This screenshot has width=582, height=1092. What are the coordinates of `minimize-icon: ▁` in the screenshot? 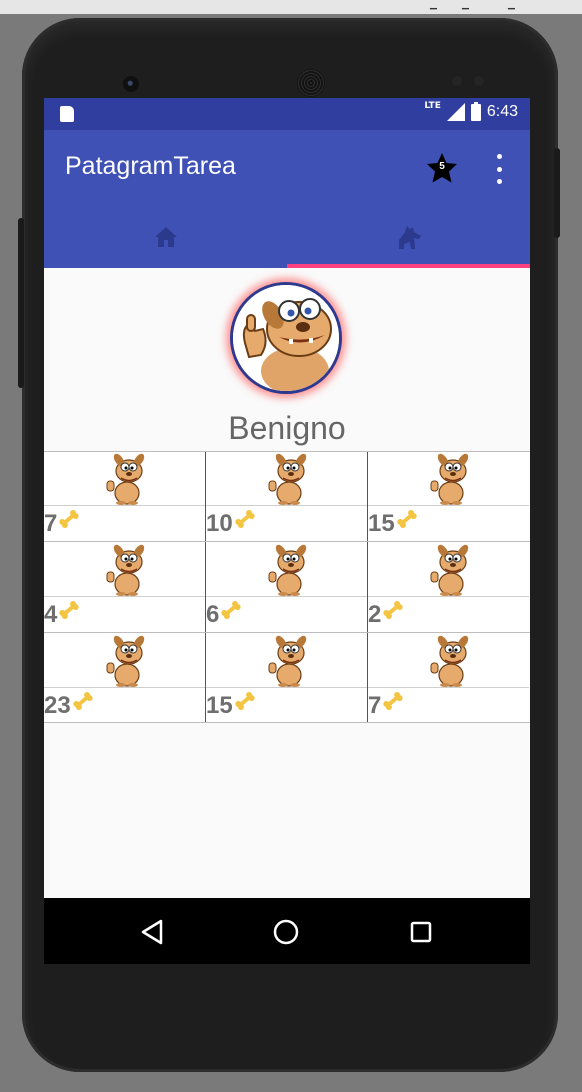 It's located at (433, 5).